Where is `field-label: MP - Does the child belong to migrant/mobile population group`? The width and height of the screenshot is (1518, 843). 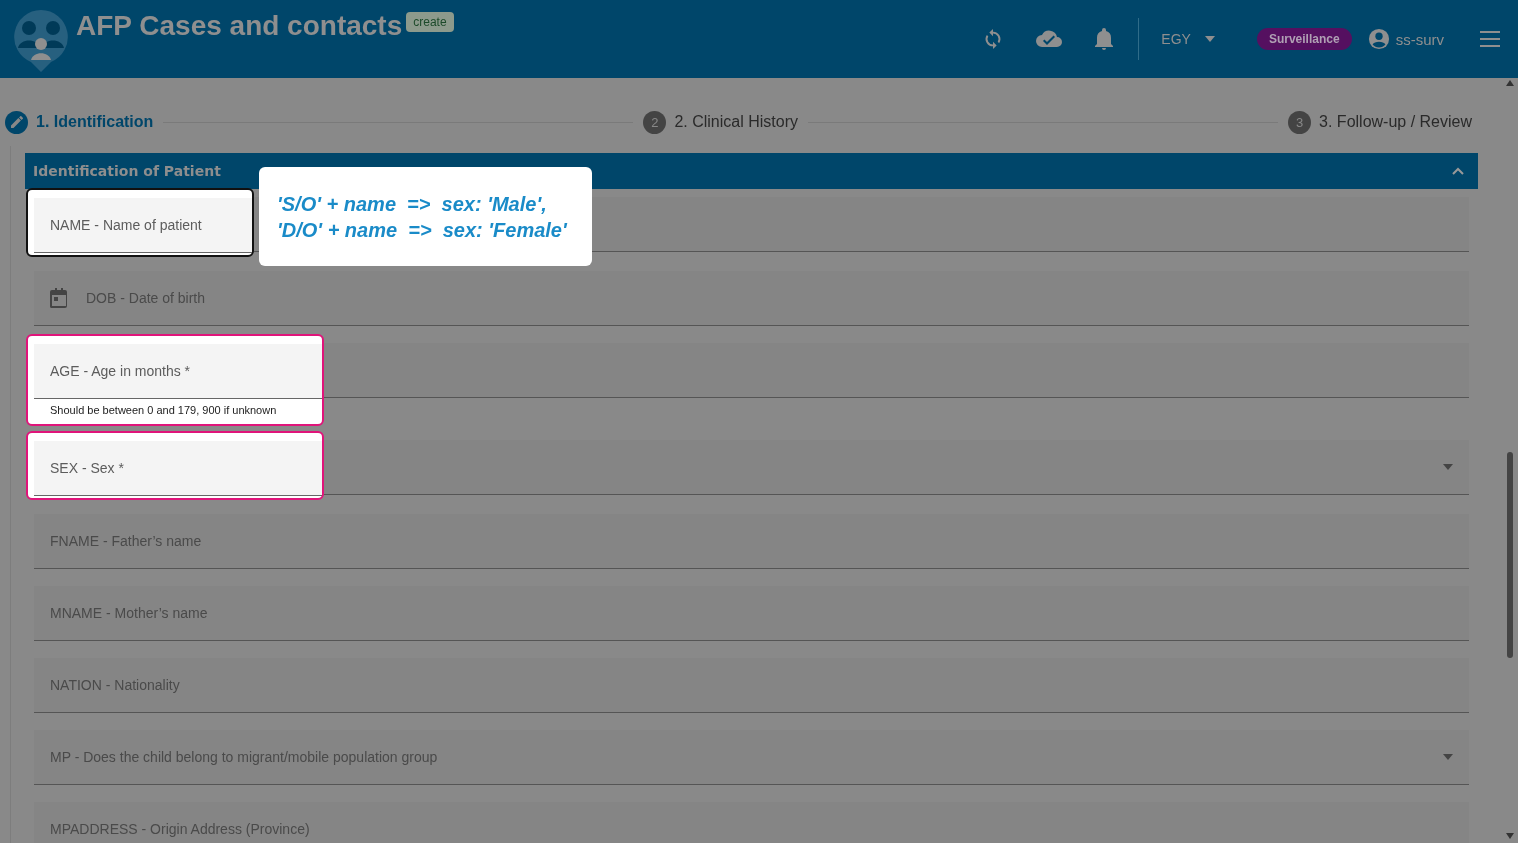 field-label: MP - Does the child belong to migrant/mobile population group is located at coordinates (244, 757).